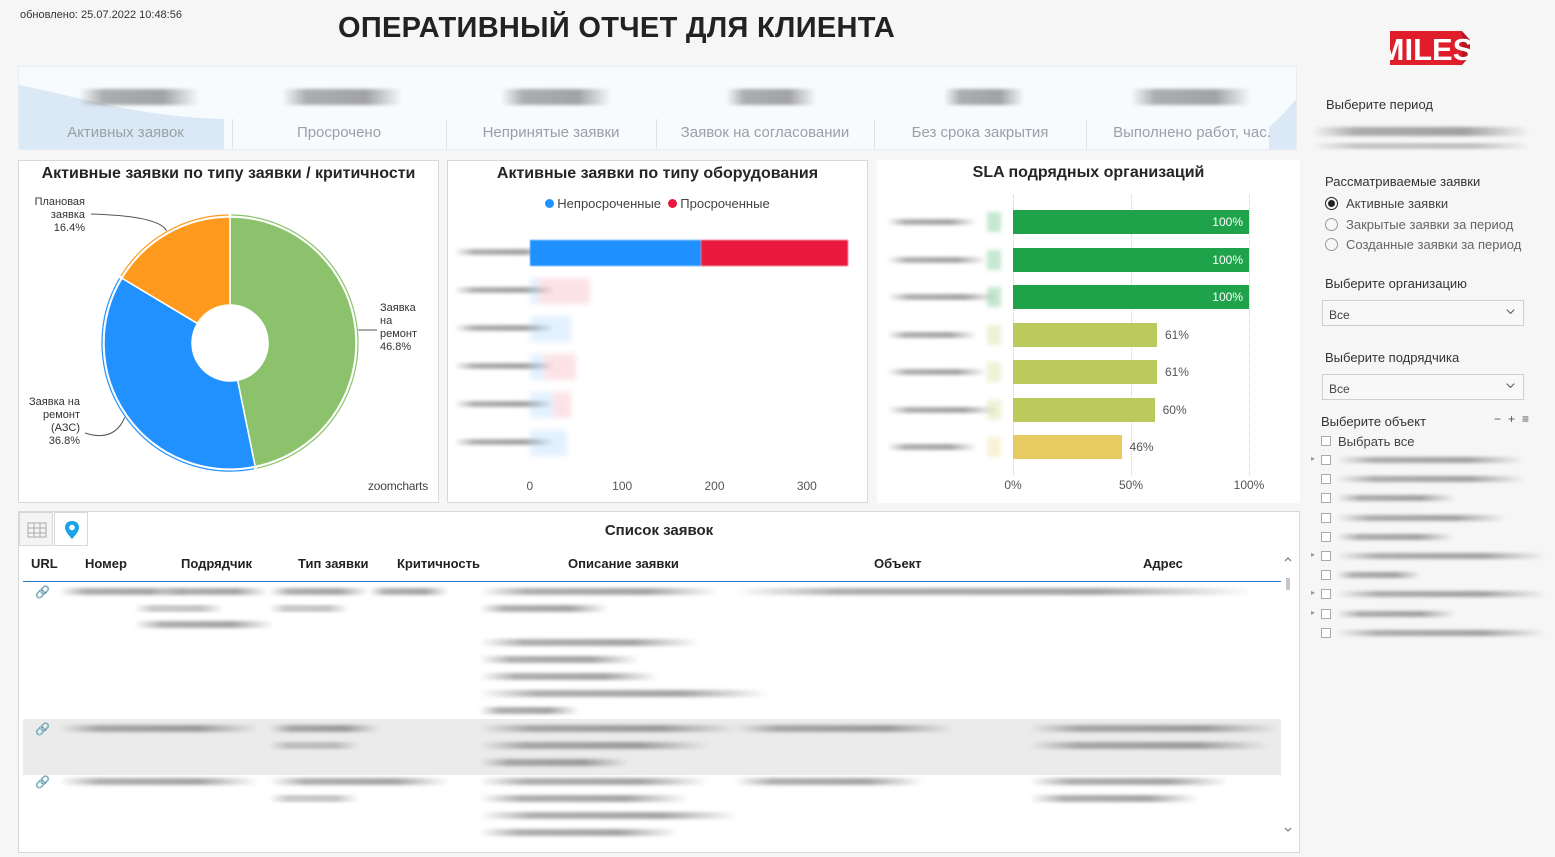 Image resolution: width=1555 pixels, height=857 pixels. Describe the element at coordinates (1511, 419) in the screenshot. I see `expand-icon: +` at that location.